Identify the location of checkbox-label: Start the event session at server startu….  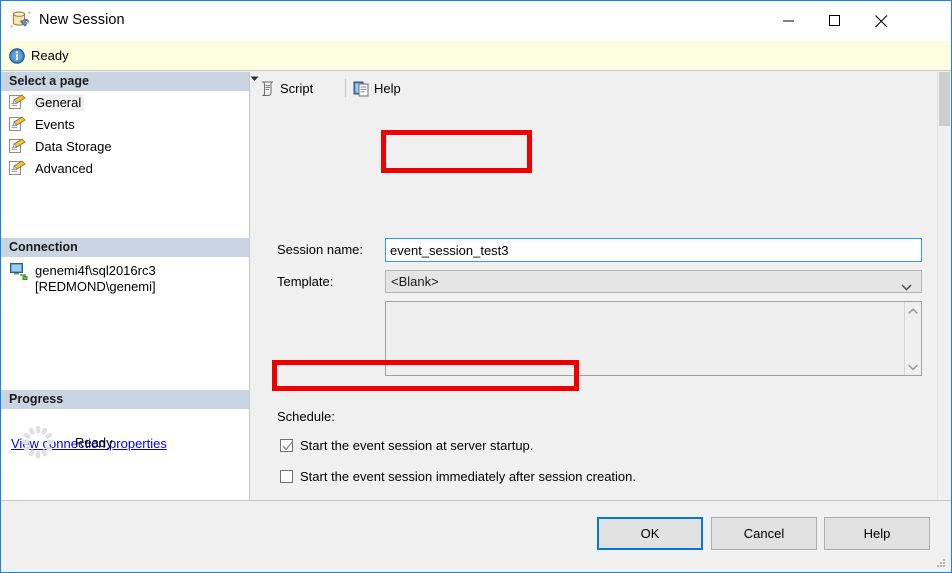
(417, 445).